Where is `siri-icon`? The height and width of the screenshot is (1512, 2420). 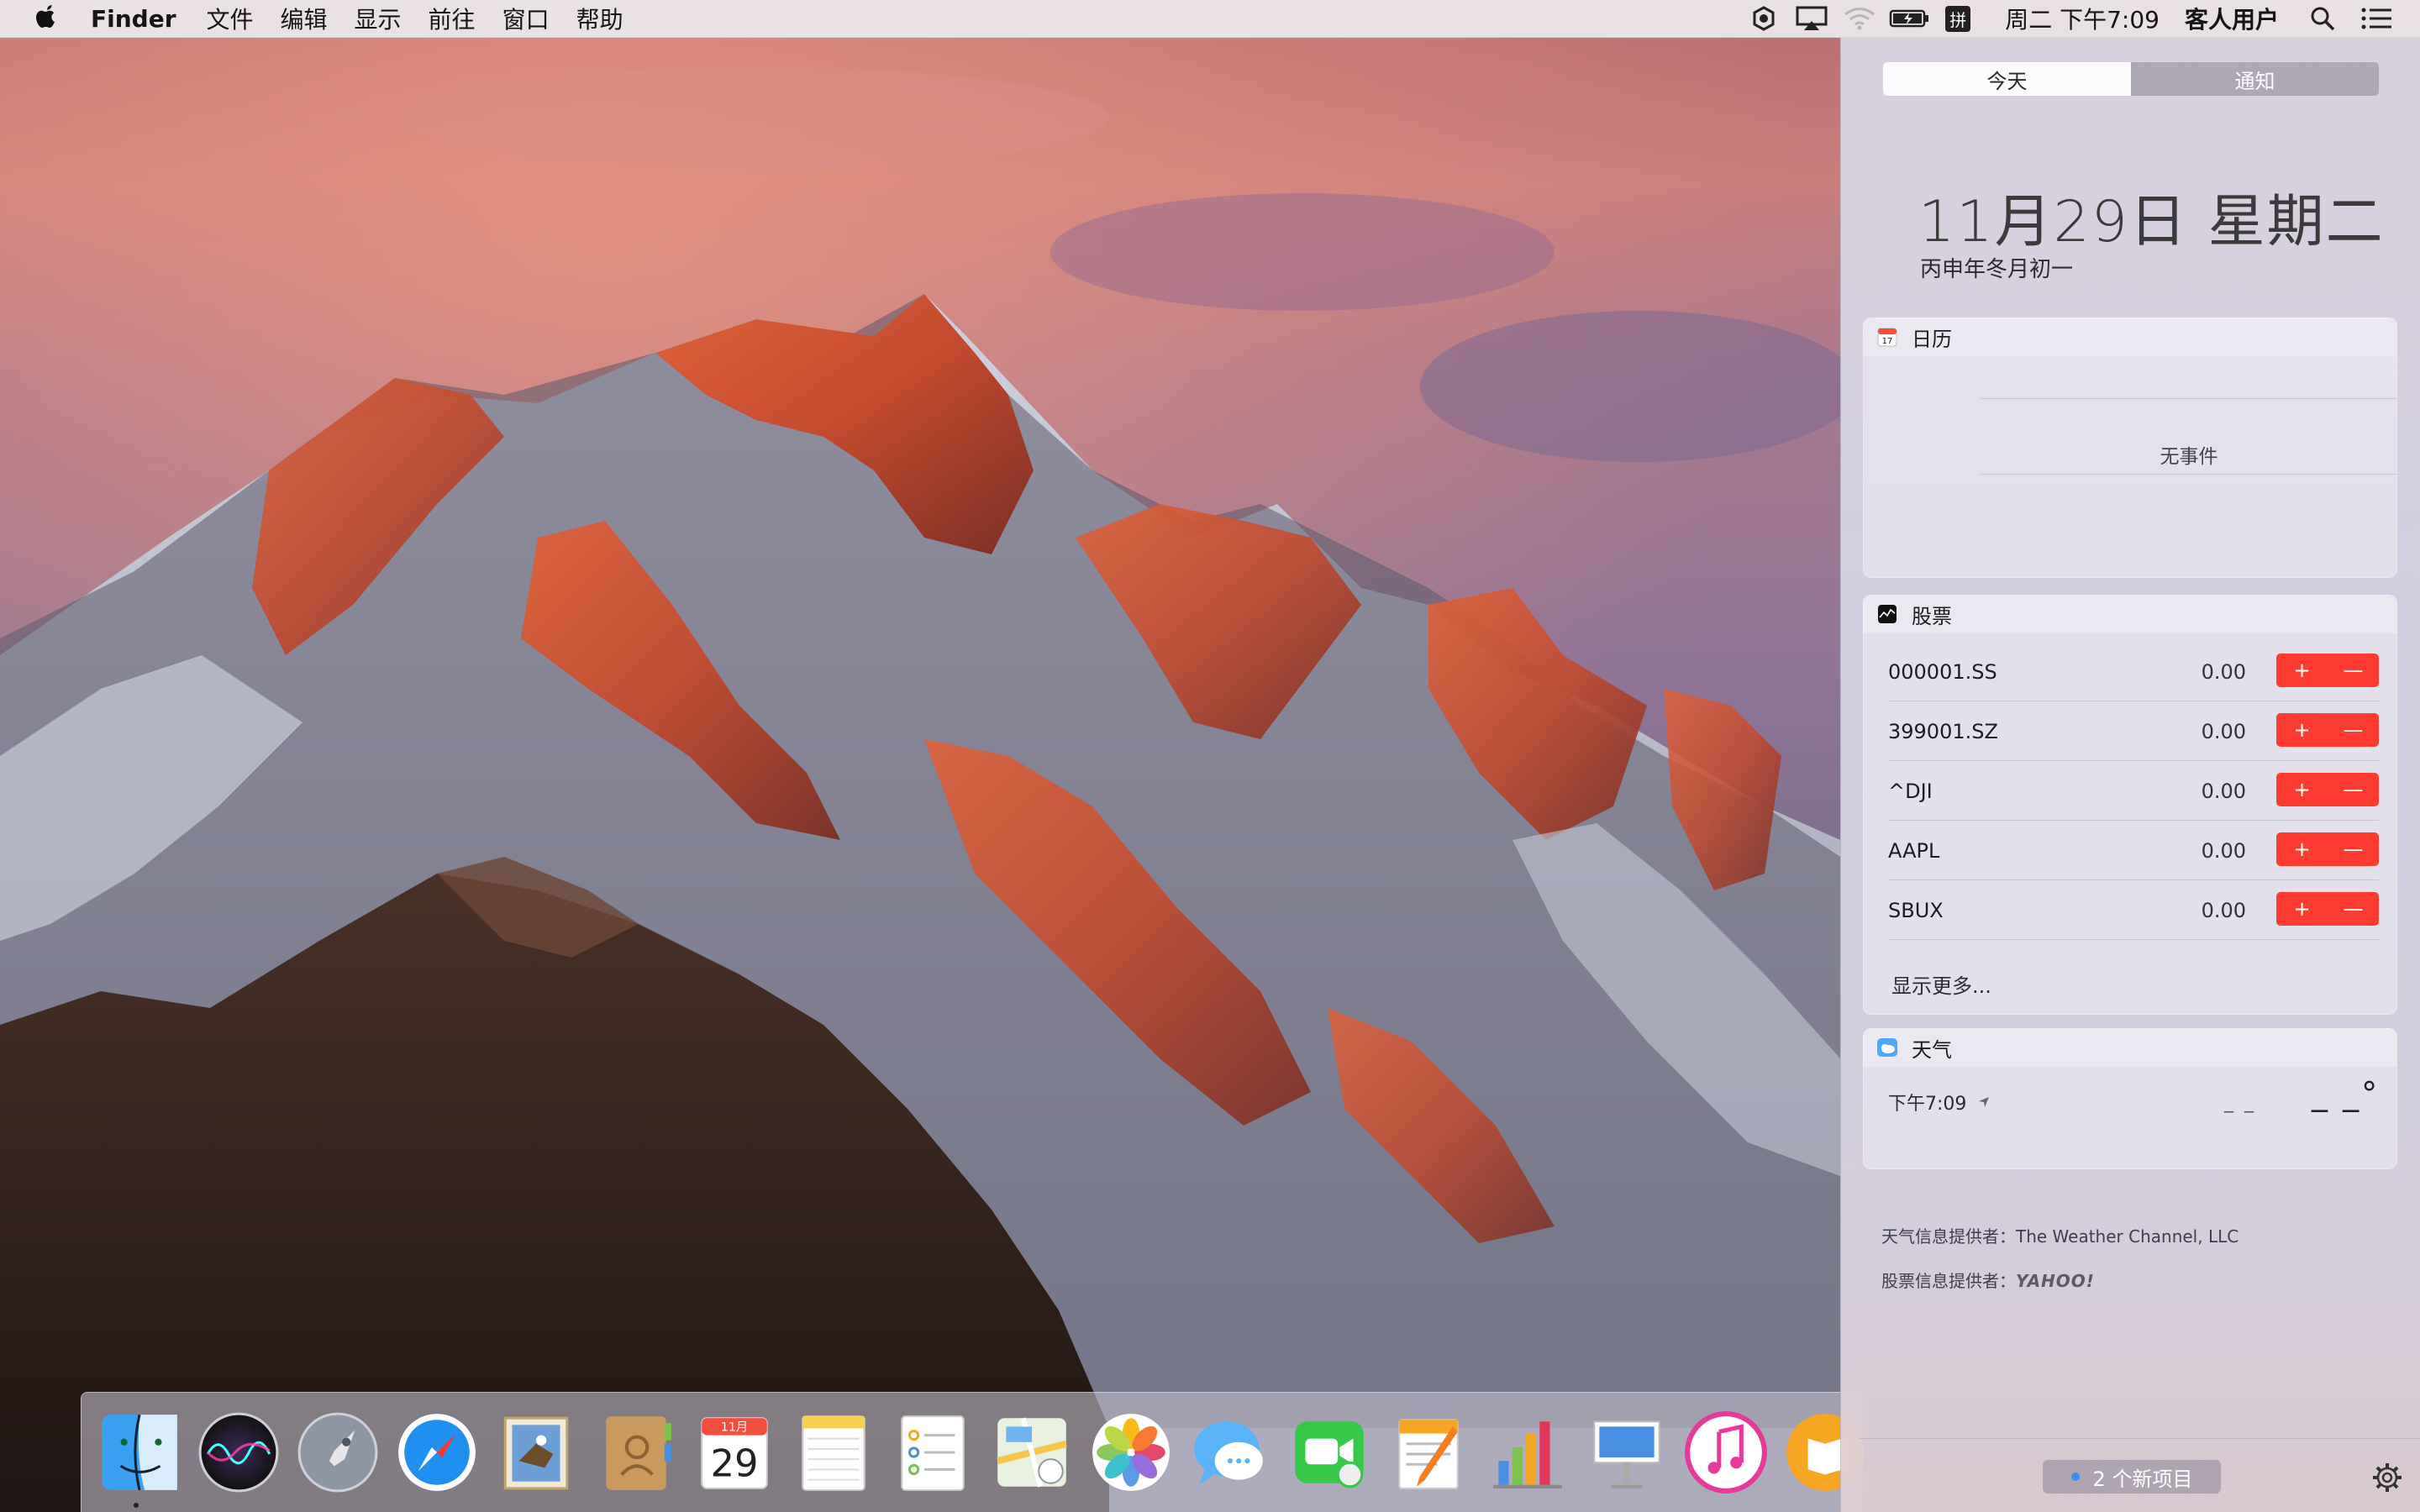
siri-icon is located at coordinates (239, 1452).